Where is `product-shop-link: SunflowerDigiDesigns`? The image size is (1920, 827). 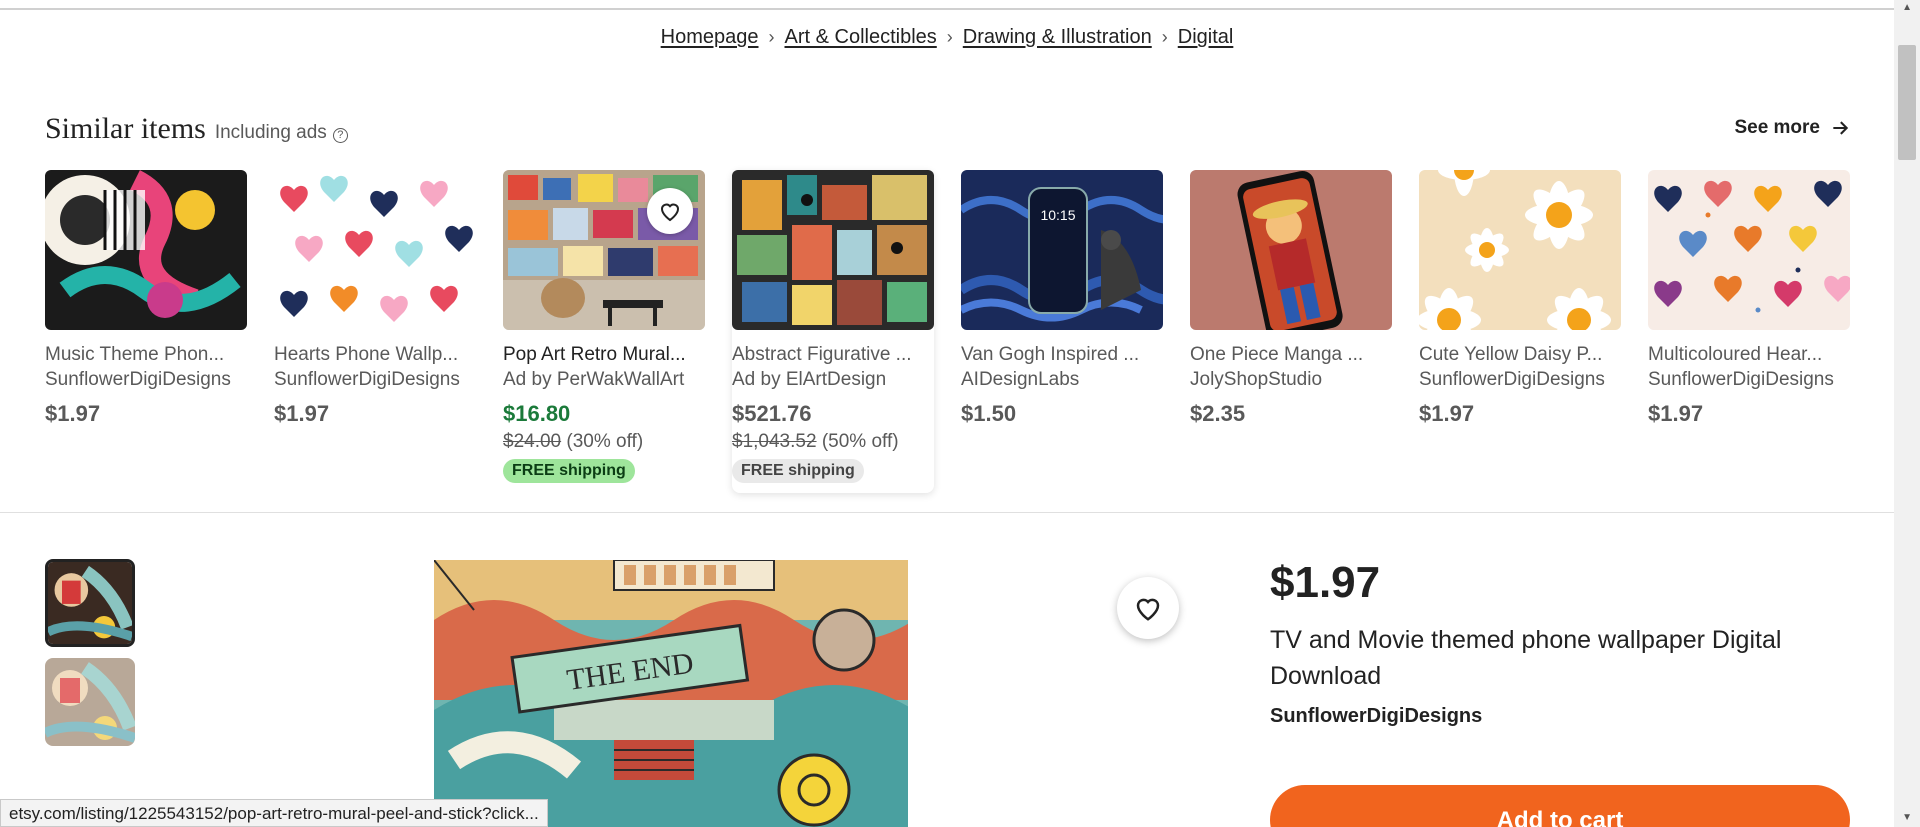 product-shop-link: SunflowerDigiDesigns is located at coordinates (1376, 716).